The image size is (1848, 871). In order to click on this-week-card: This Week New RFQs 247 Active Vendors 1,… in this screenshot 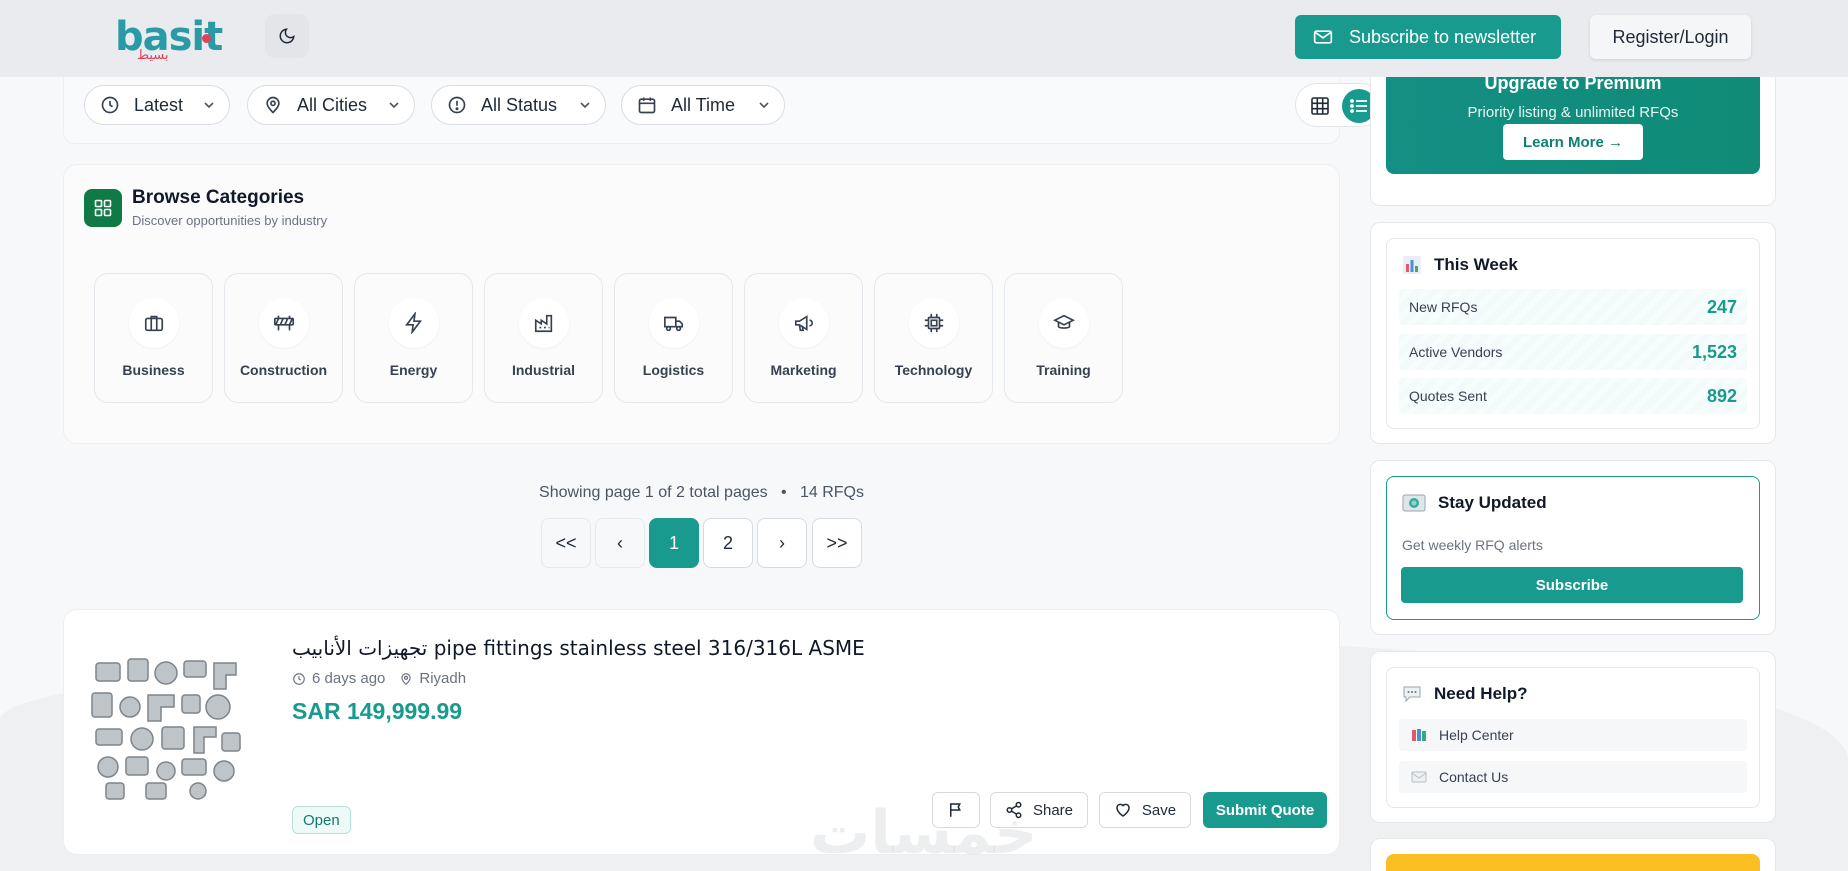, I will do `click(1573, 333)`.